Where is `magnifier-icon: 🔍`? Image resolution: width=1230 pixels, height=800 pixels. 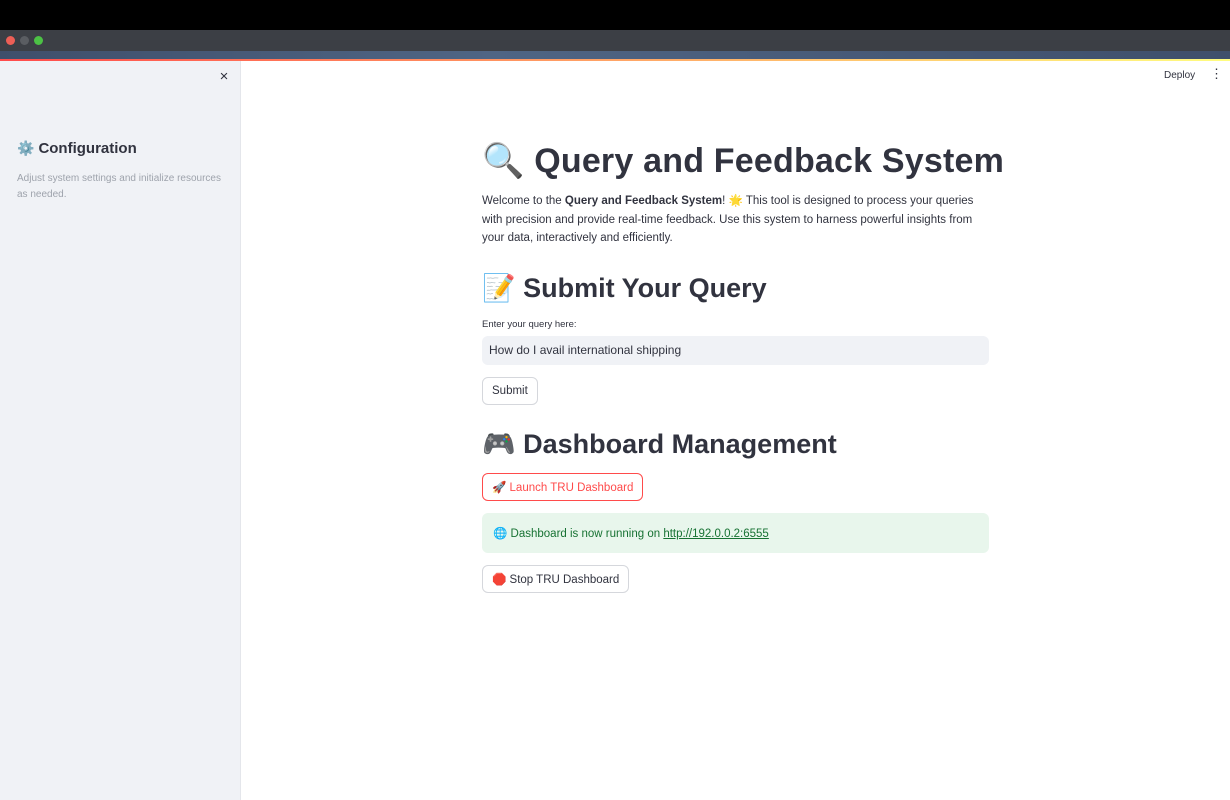
magnifier-icon: 🔍 is located at coordinates (503, 161).